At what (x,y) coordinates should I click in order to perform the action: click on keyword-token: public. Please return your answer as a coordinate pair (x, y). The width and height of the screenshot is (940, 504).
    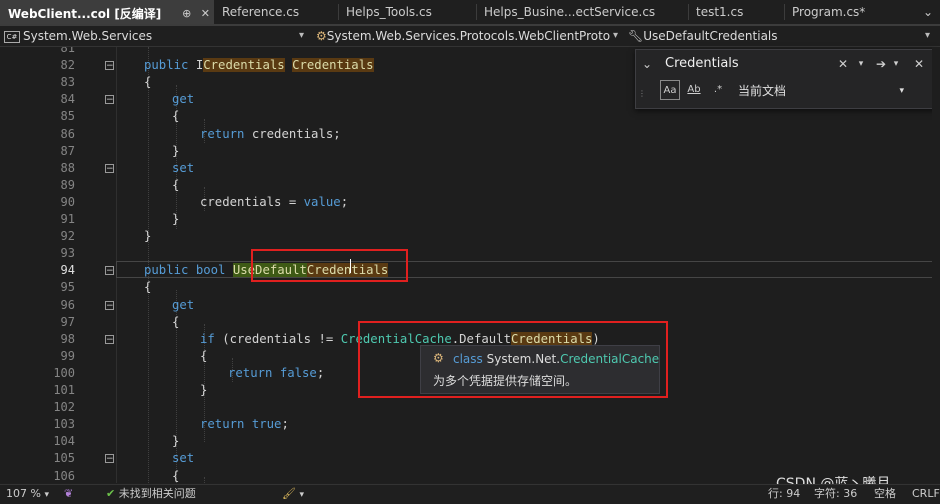
    Looking at the image, I should click on (170, 65).